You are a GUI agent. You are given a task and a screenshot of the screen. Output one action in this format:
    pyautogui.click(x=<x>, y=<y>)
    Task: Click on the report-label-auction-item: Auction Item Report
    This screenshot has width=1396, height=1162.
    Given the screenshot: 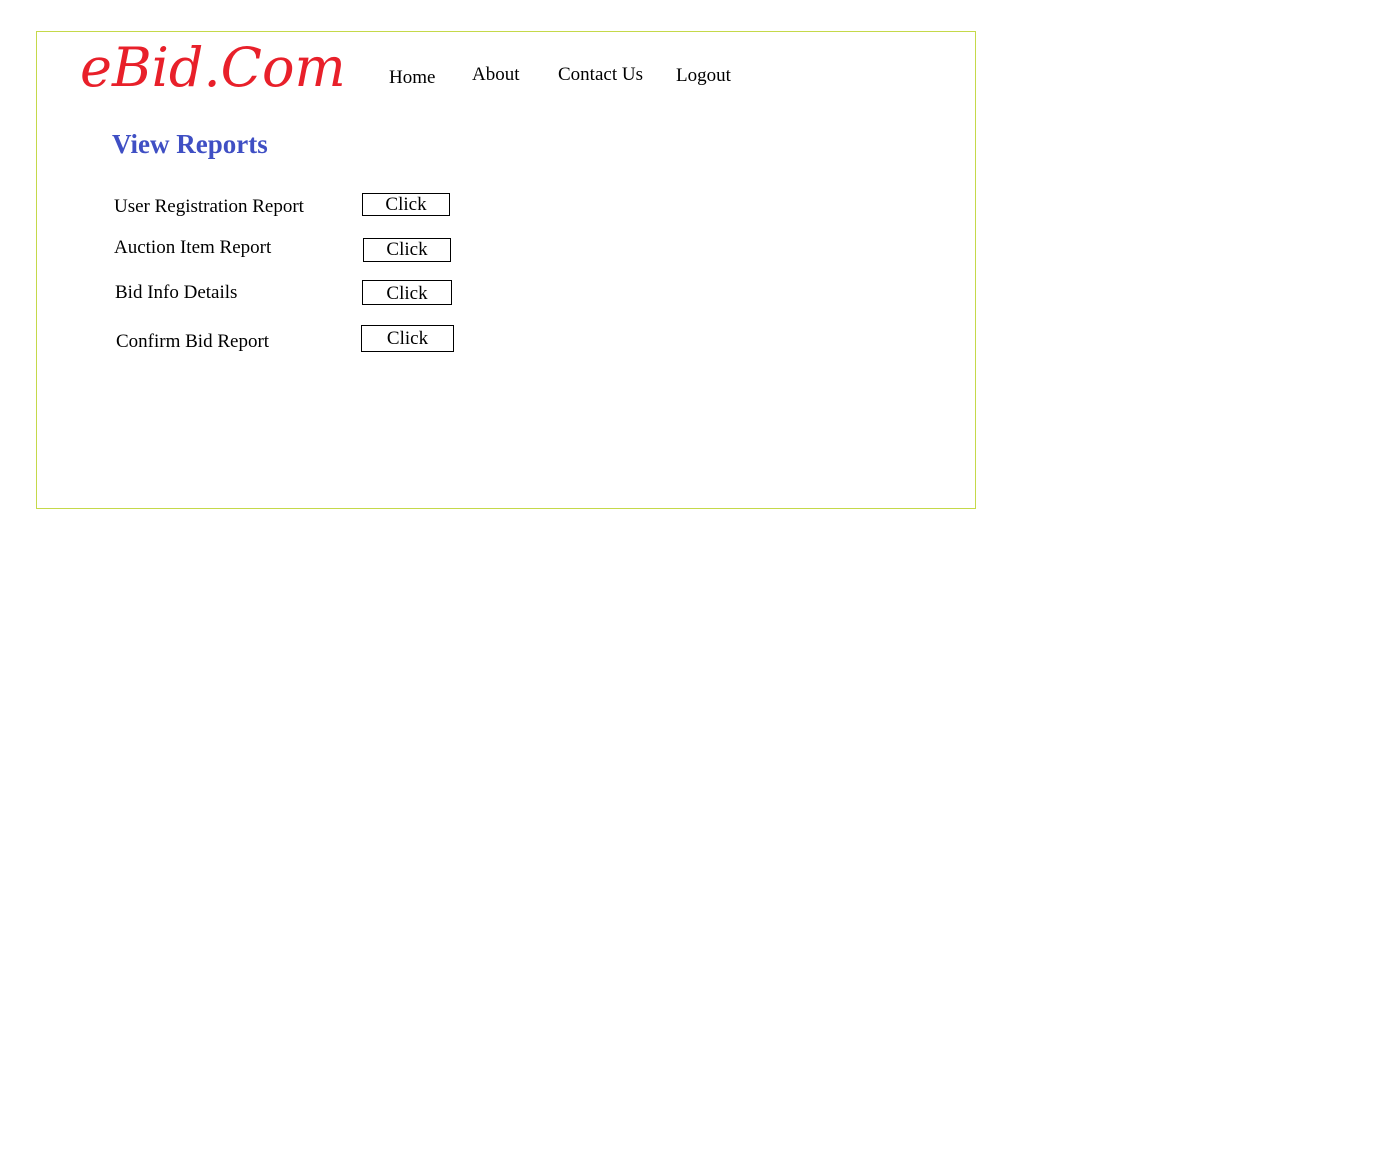 What is the action you would take?
    pyautogui.click(x=193, y=247)
    